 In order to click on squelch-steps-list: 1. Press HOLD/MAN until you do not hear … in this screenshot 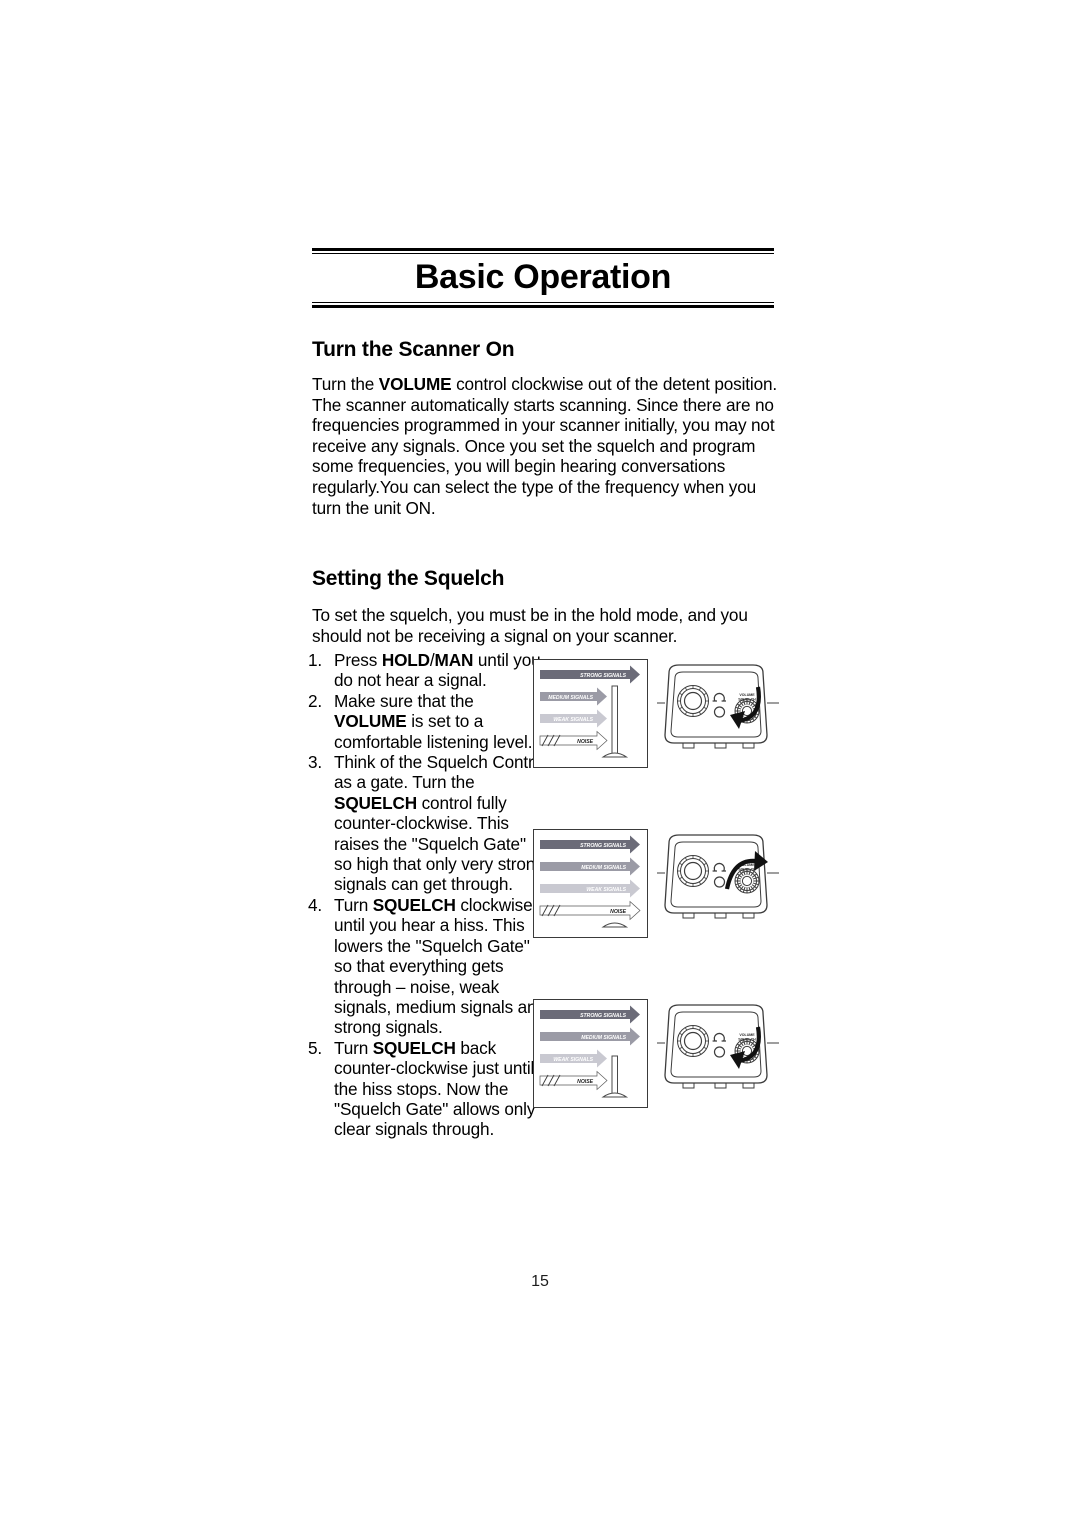, I will do `click(428, 895)`.